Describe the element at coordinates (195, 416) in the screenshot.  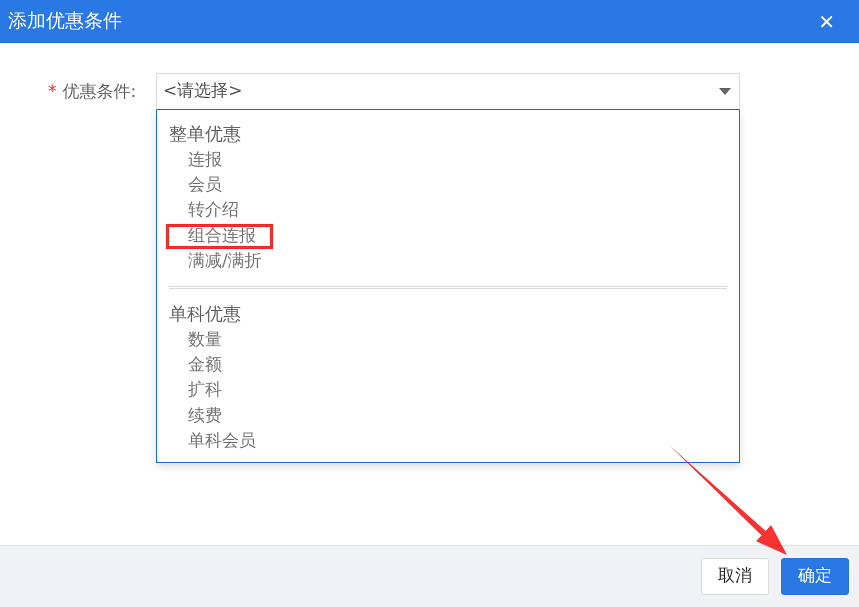
I see `dropdown-option: 续费` at that location.